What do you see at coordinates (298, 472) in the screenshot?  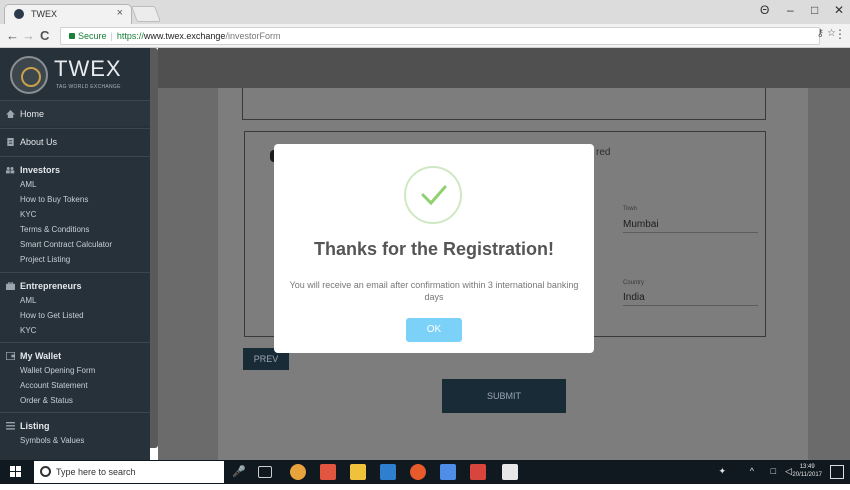 I see `chrome-app-icon` at bounding box center [298, 472].